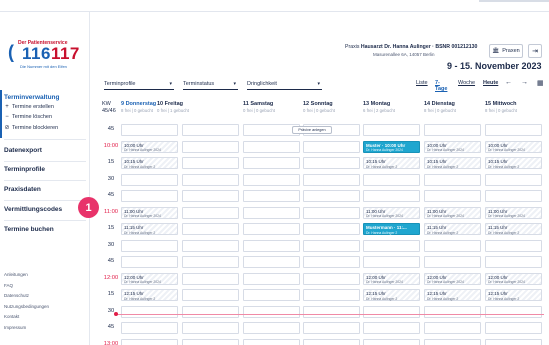 The width and height of the screenshot is (549, 345). Describe the element at coordinates (23, 150) in the screenshot. I see `sidebar-item-datenexport: Datenexport` at that location.